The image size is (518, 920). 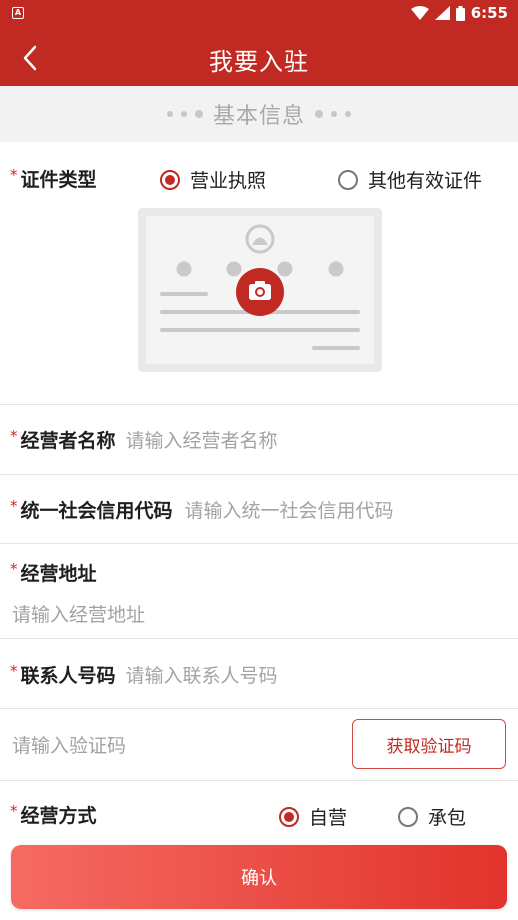 What do you see at coordinates (425, 181) in the screenshot?
I see `cert-option-label: 其他有效证件` at bounding box center [425, 181].